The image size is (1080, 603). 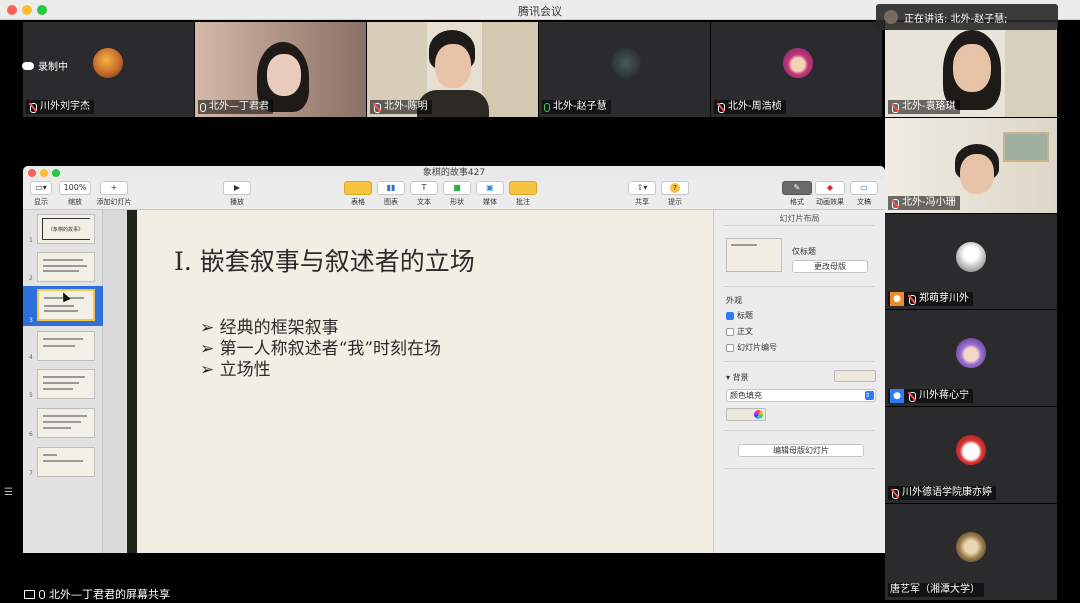 I want to click on participant-name: 北外-赵子慧, so click(x=576, y=107).